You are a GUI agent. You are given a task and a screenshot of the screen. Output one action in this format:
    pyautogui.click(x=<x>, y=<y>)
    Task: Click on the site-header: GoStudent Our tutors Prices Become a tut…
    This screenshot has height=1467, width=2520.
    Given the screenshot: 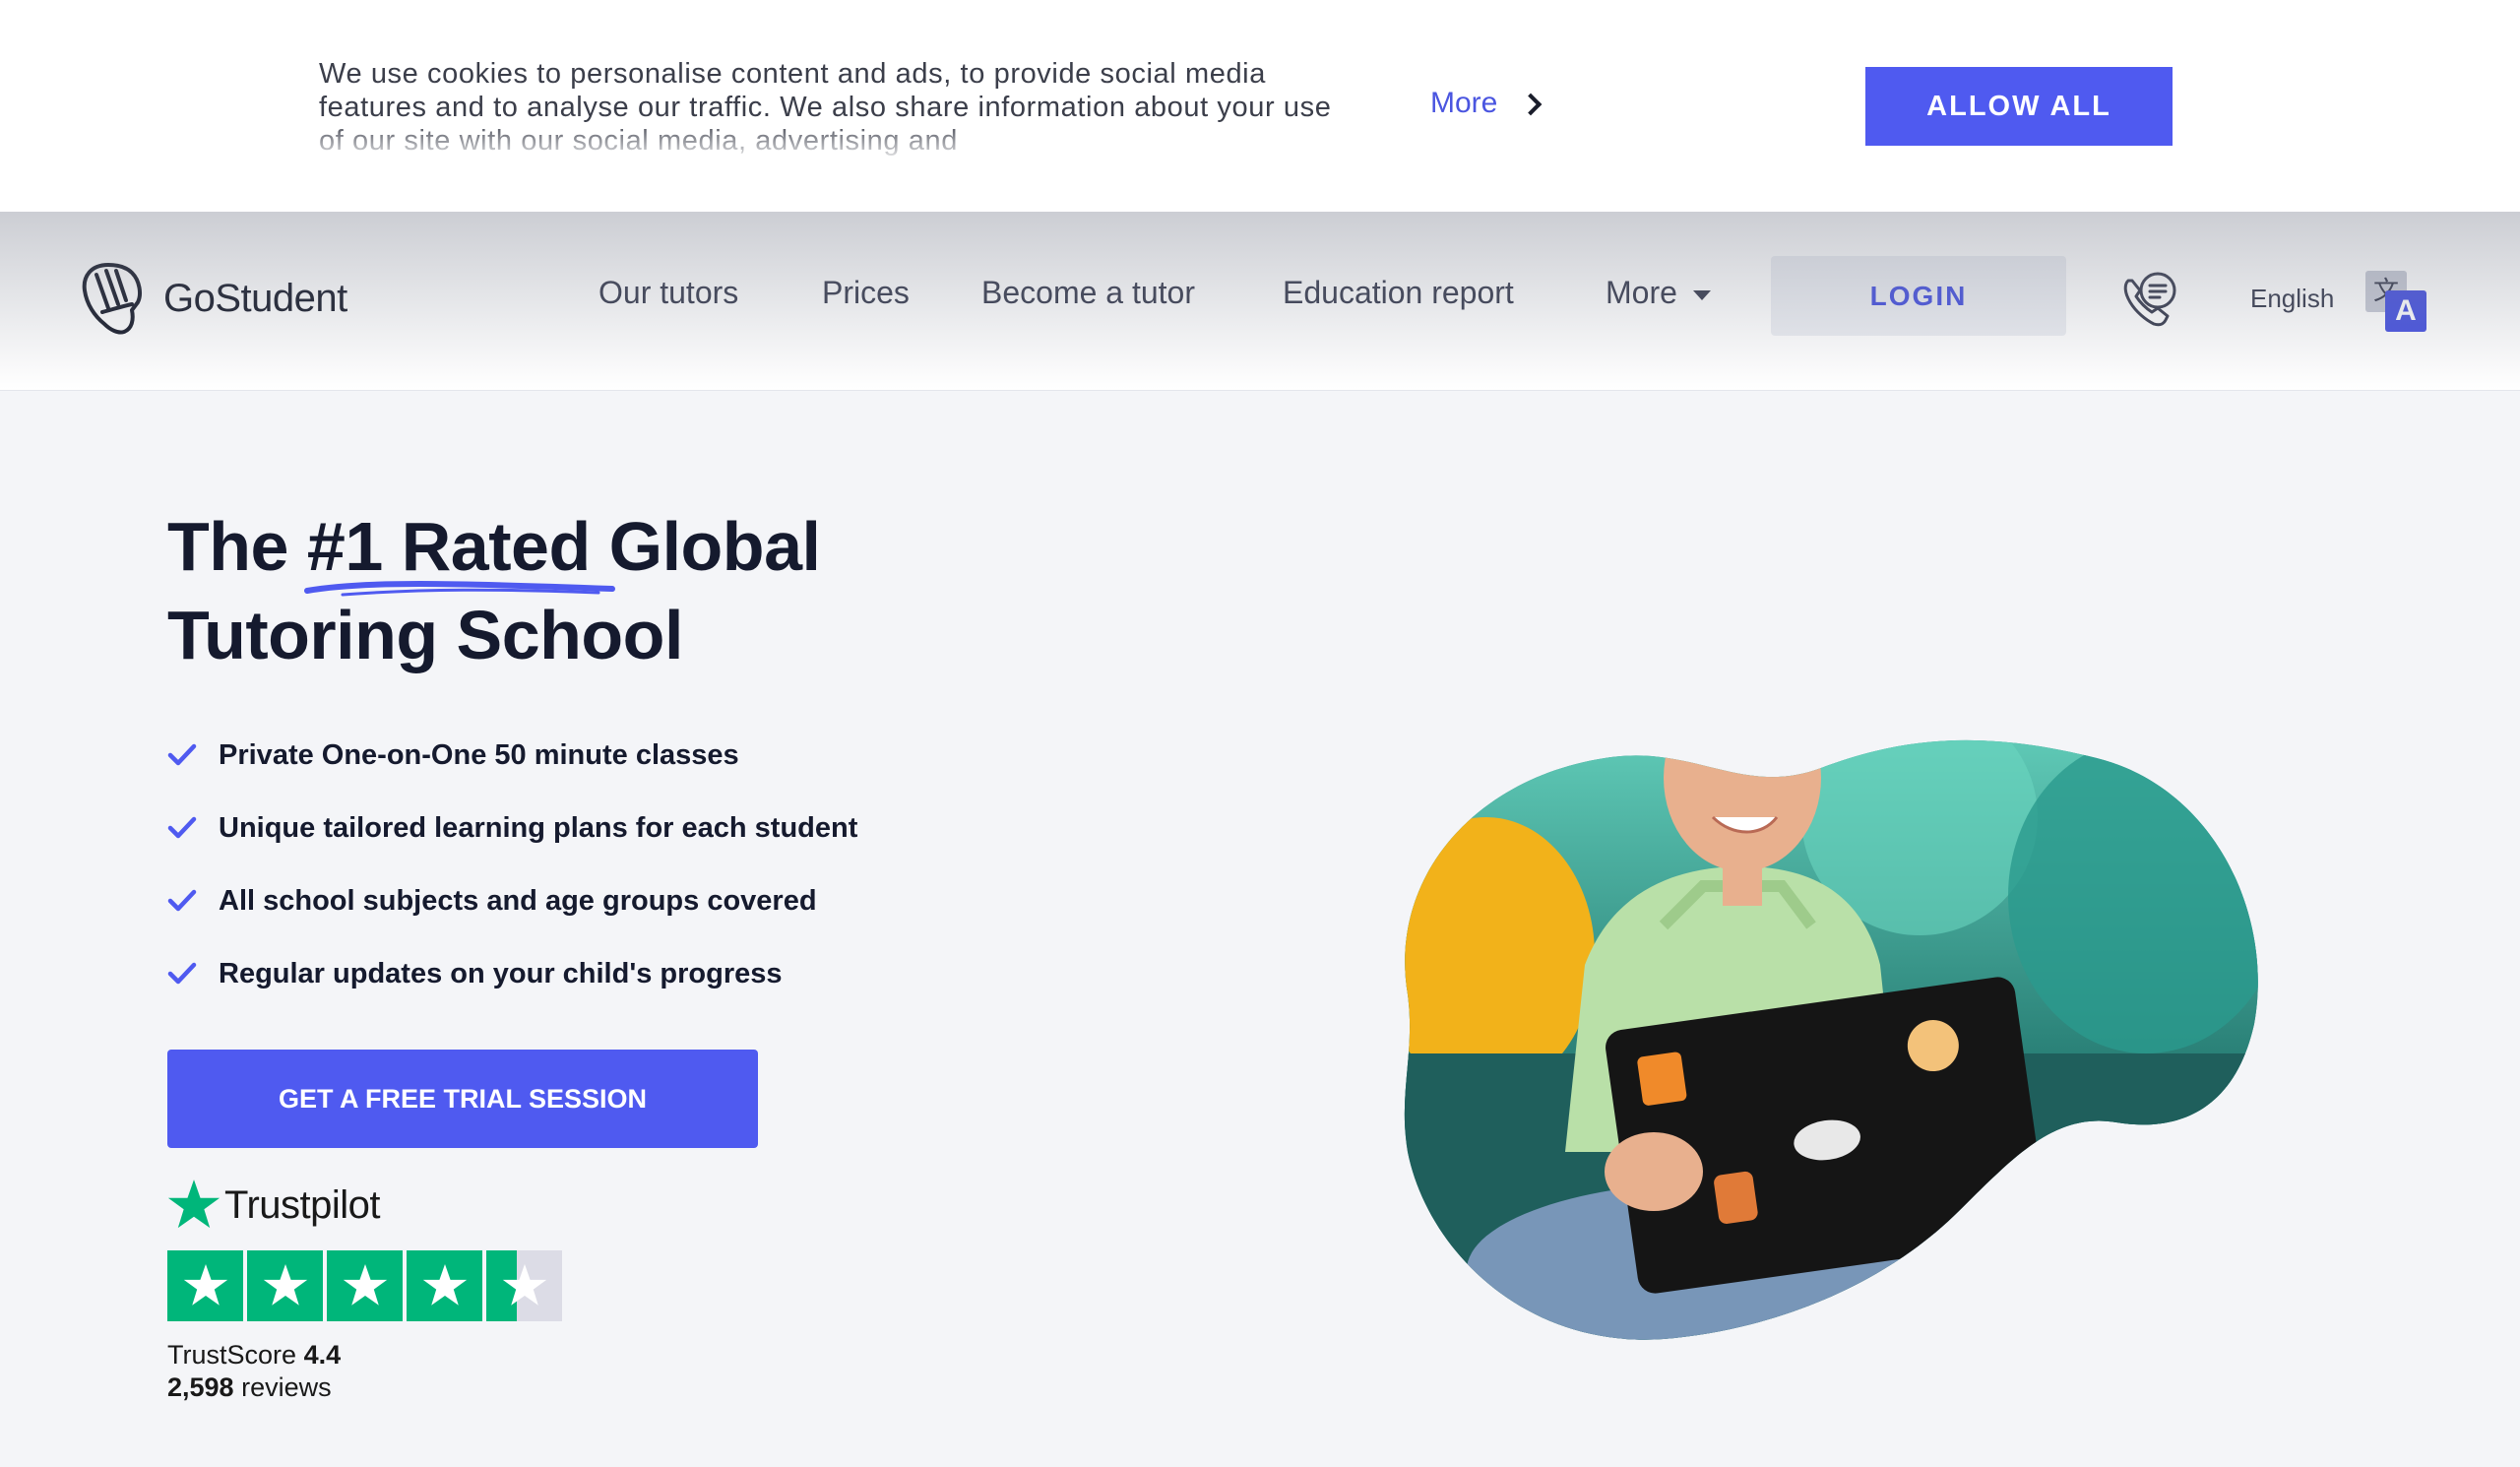 What is the action you would take?
    pyautogui.click(x=1260, y=301)
    